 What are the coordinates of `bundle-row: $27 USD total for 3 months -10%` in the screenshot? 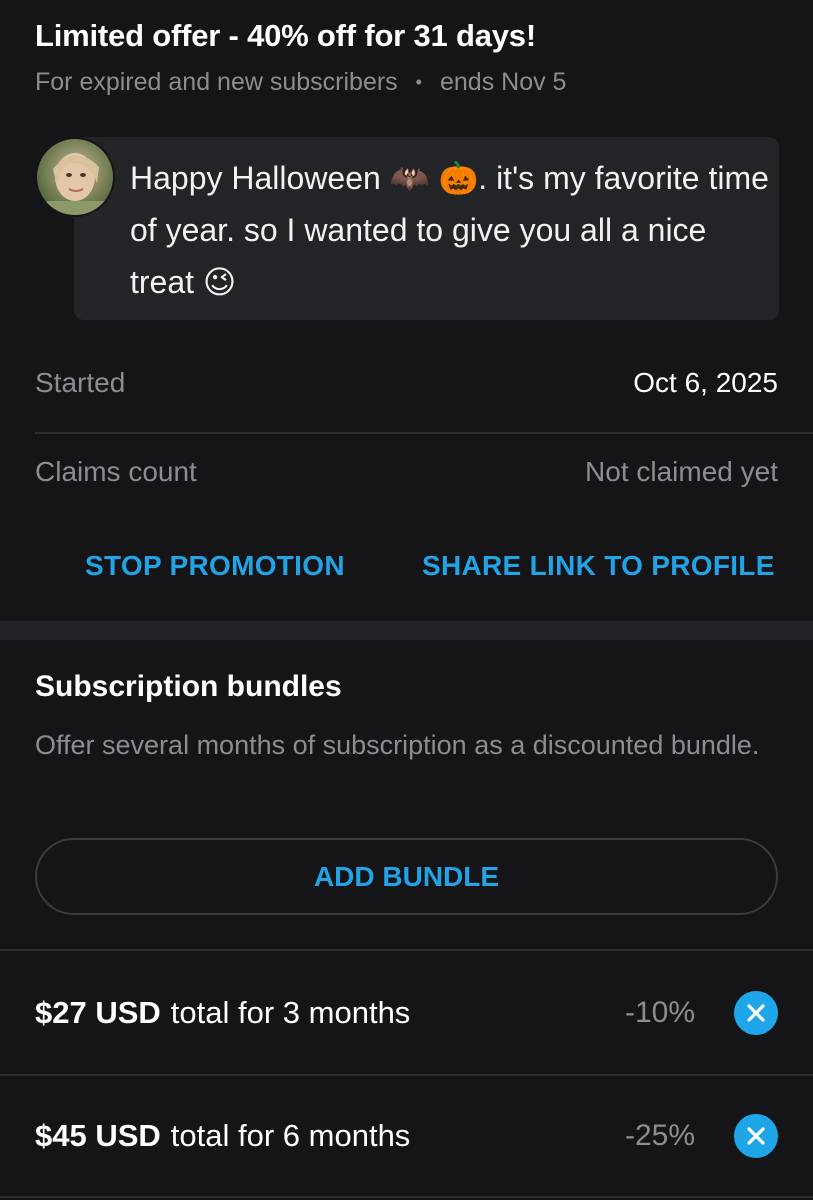 It's located at (407, 1013).